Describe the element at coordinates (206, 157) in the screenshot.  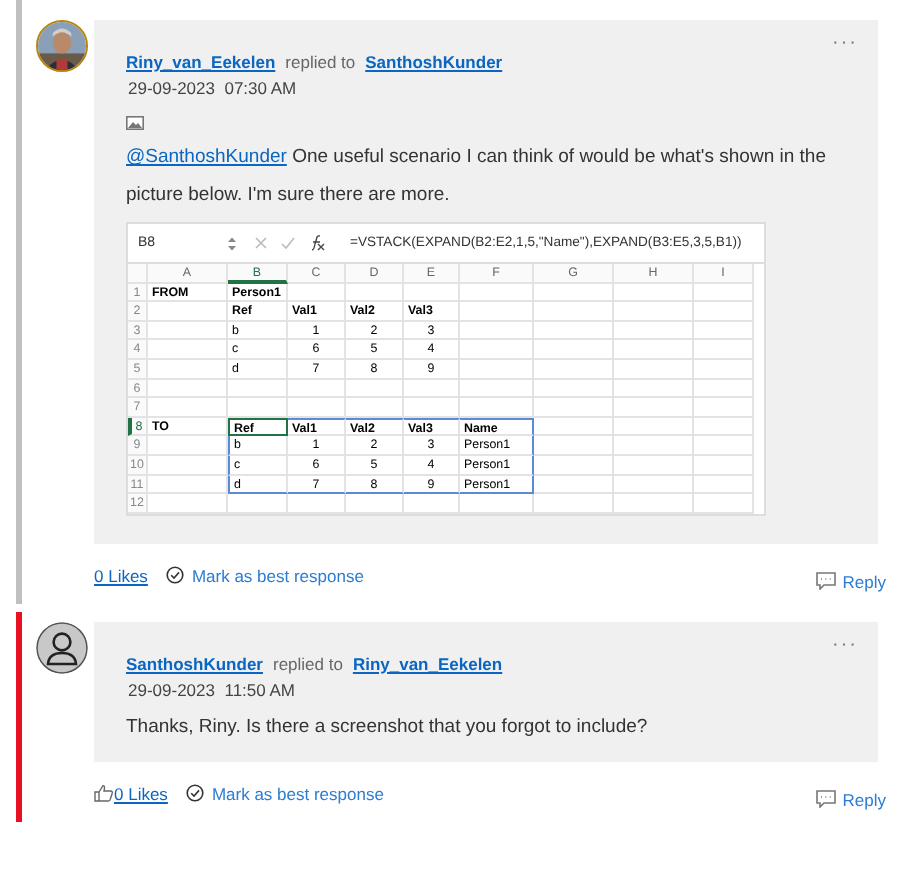
I see `mention-link: @SanthoshKunder` at that location.